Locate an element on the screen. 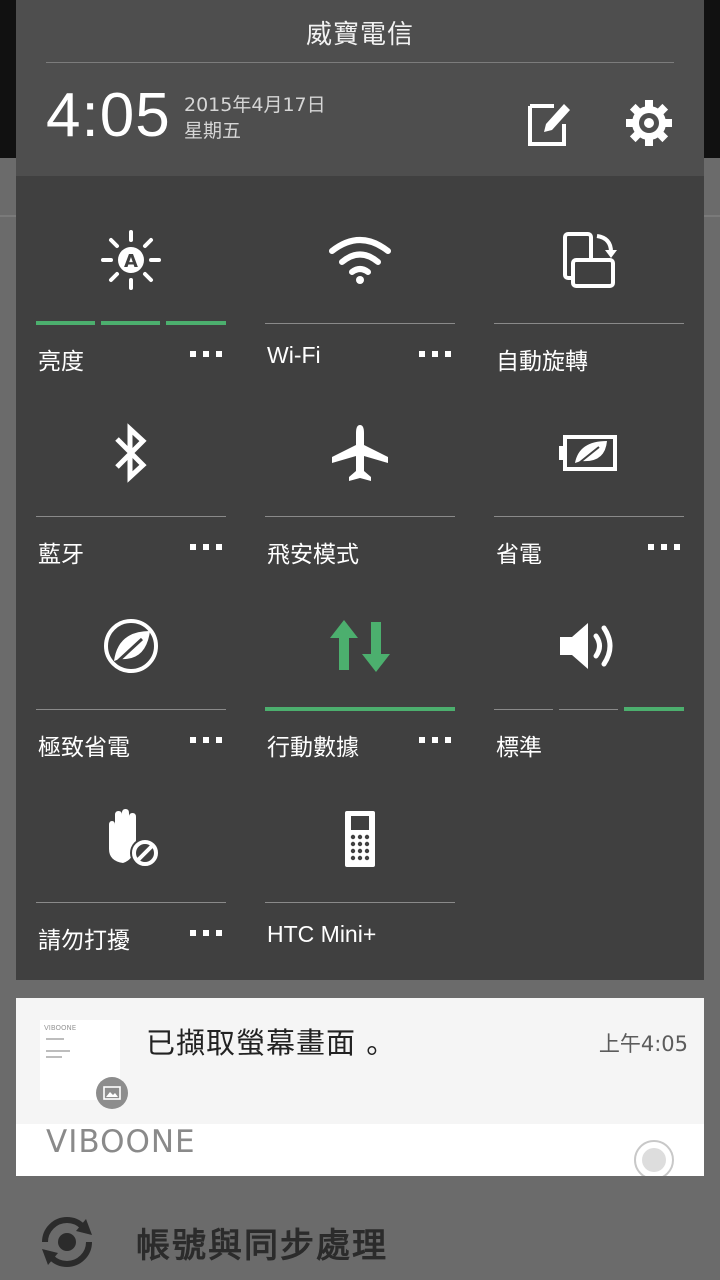  thumbnail-text: VIBOONE is located at coordinates (60, 1028).